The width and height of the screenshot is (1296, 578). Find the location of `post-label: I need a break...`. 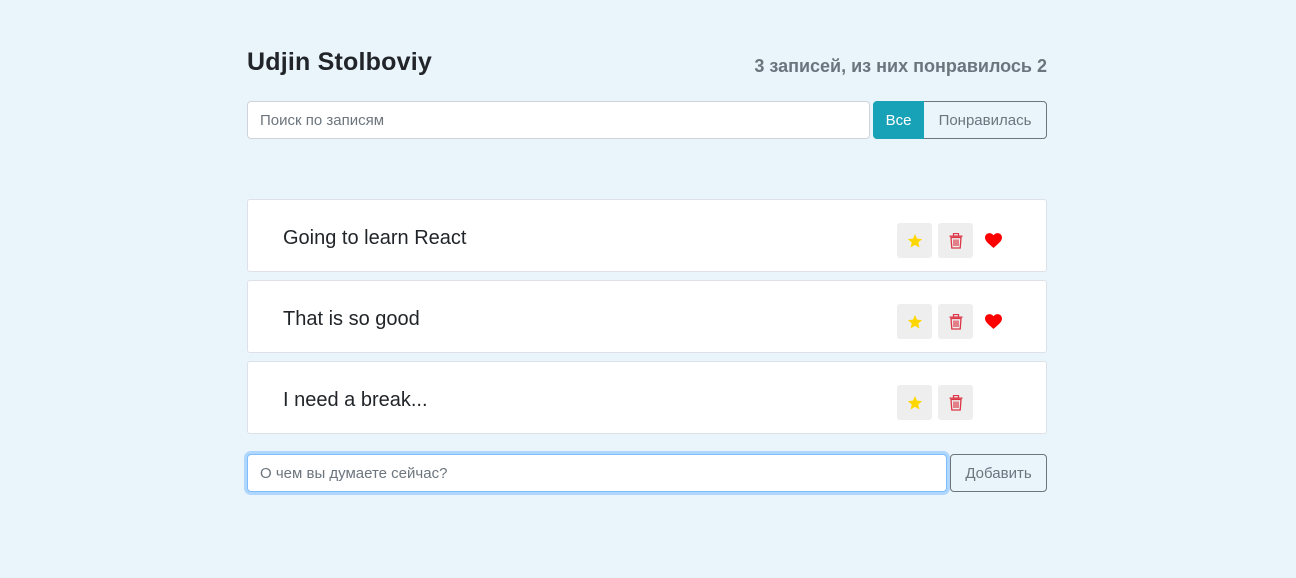

post-label: I need a break... is located at coordinates (355, 400).